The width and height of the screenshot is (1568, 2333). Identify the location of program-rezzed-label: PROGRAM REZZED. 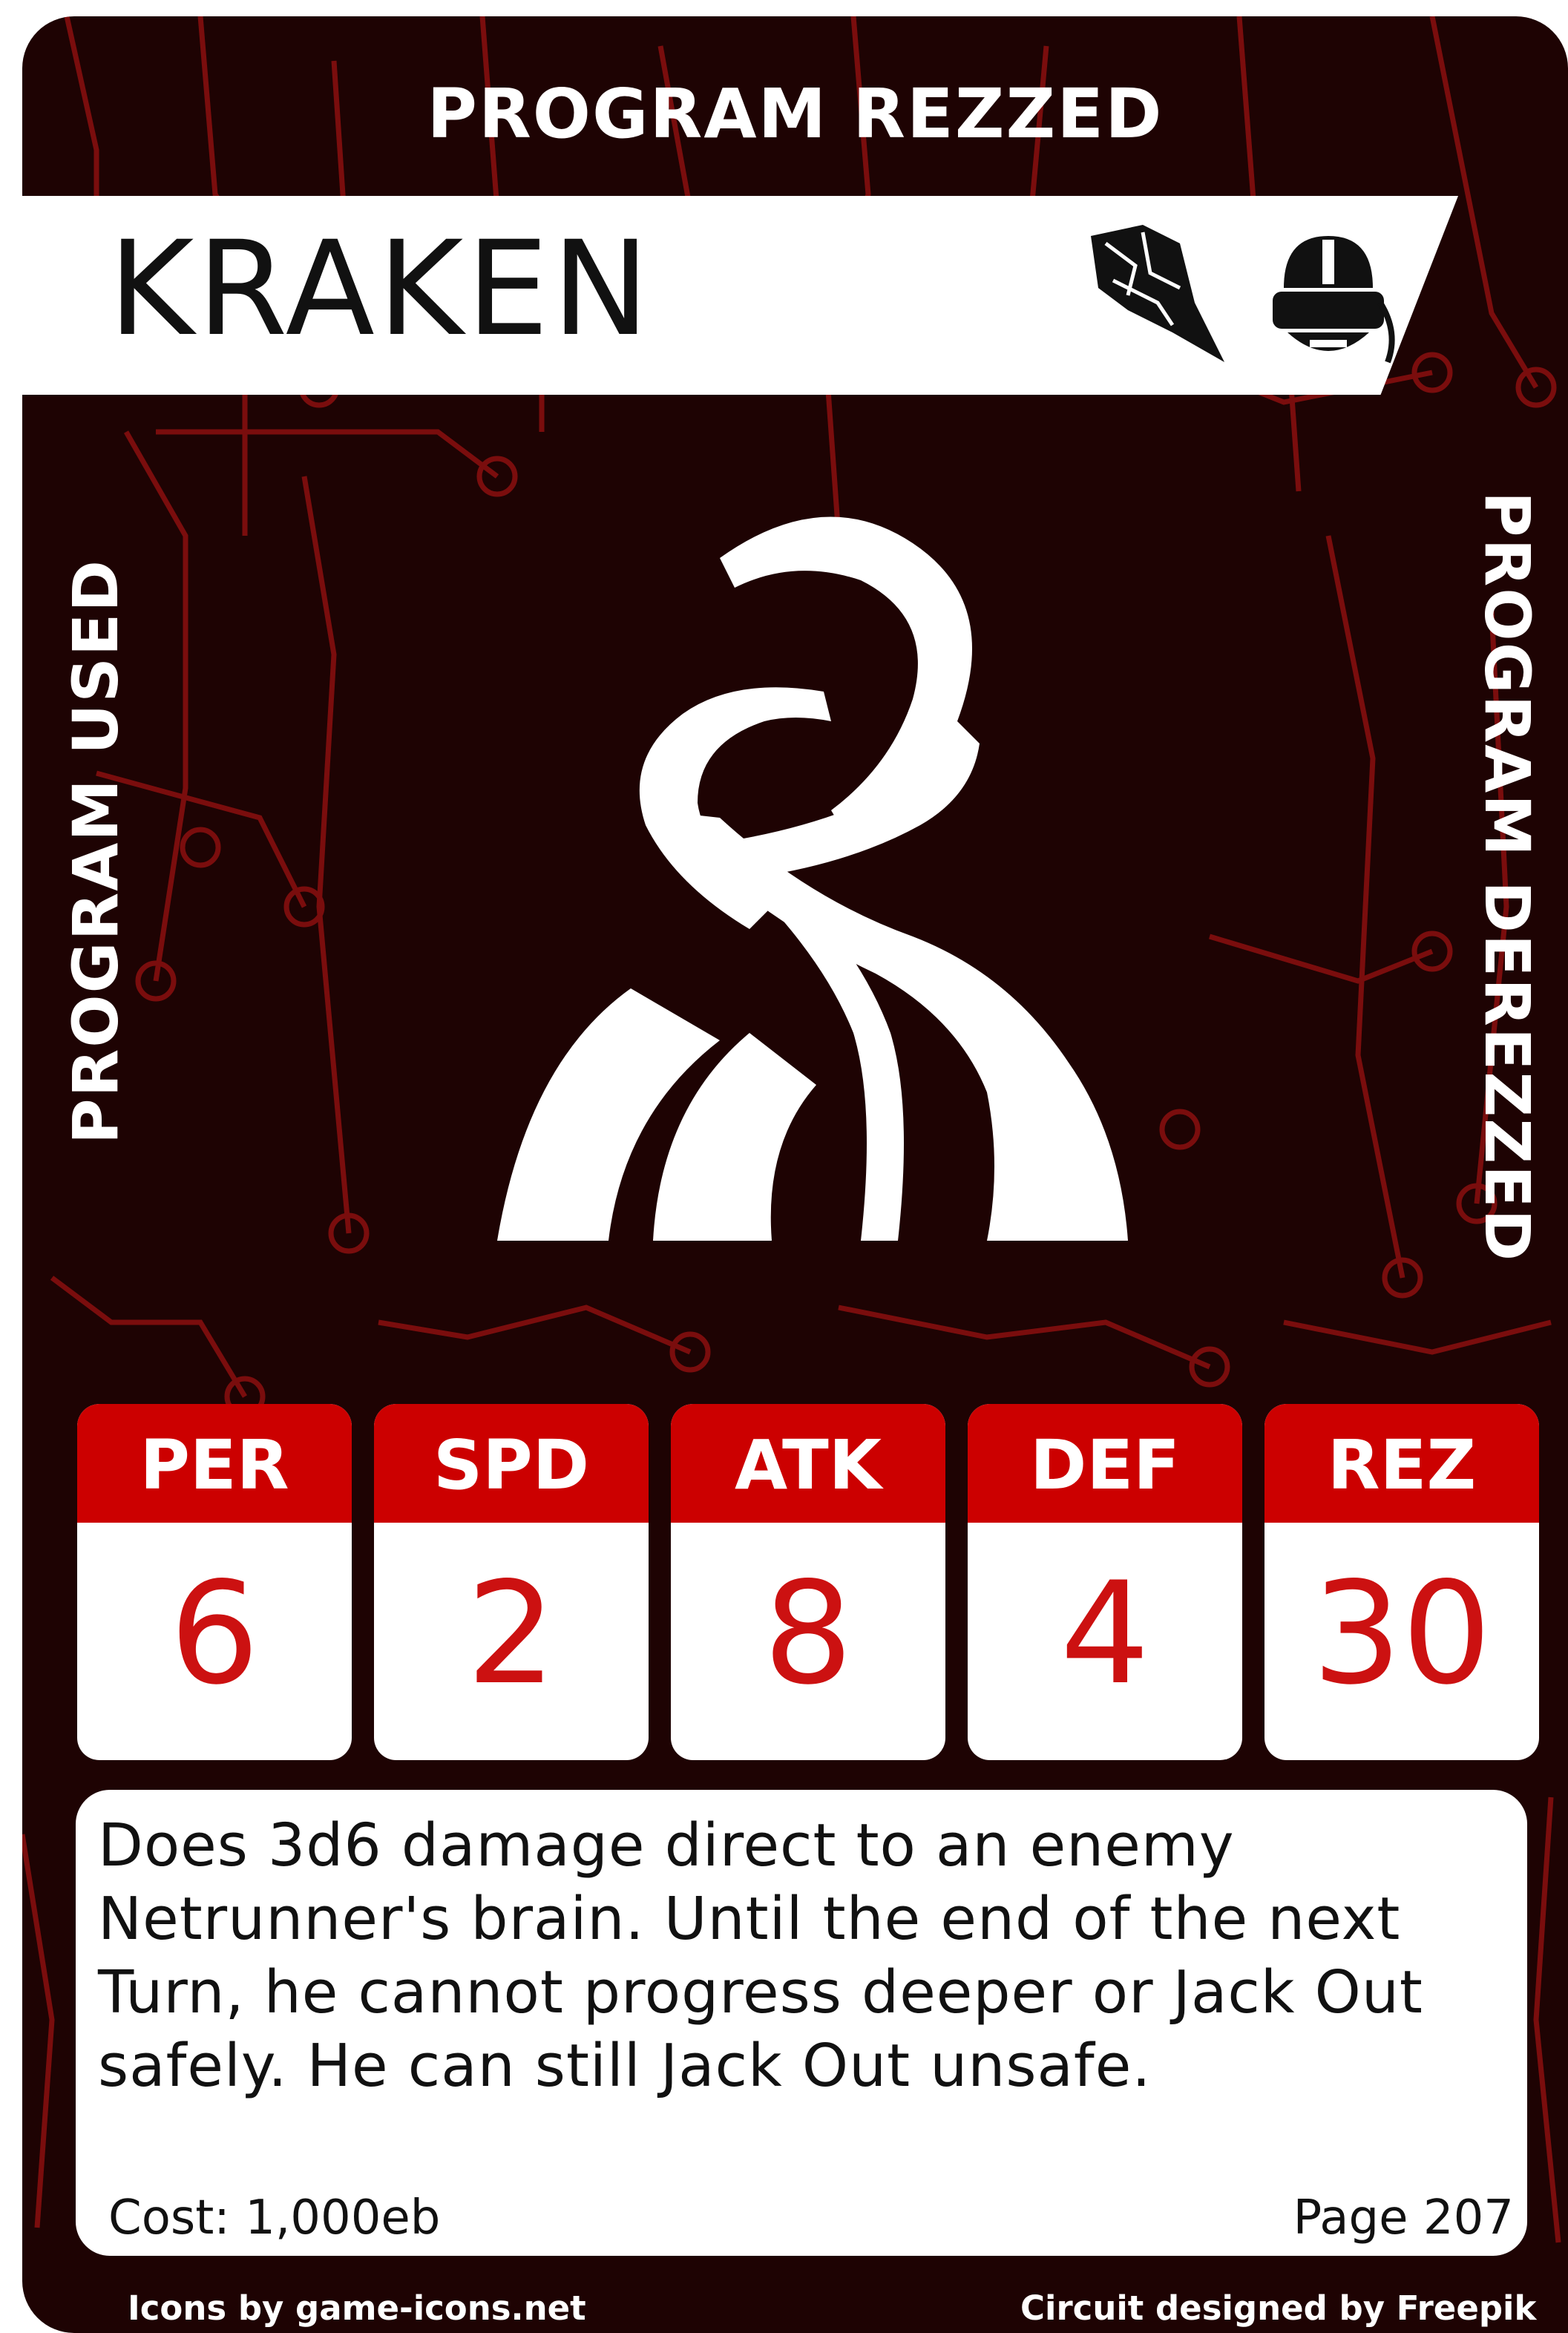
(795, 114).